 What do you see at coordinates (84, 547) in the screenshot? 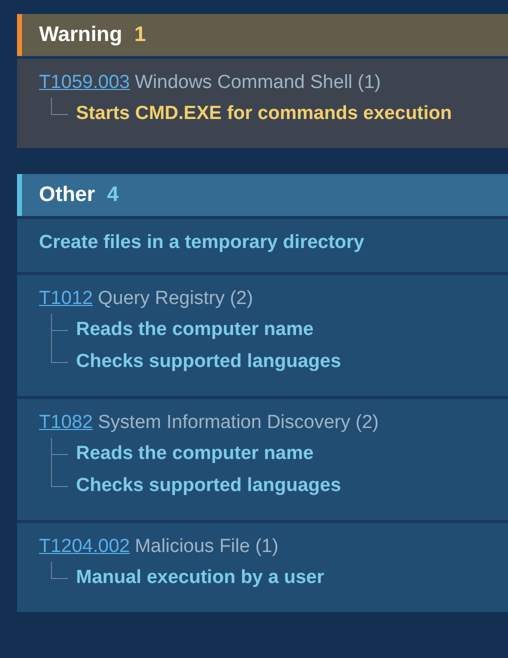
I see `technique-link: T1204.002` at bounding box center [84, 547].